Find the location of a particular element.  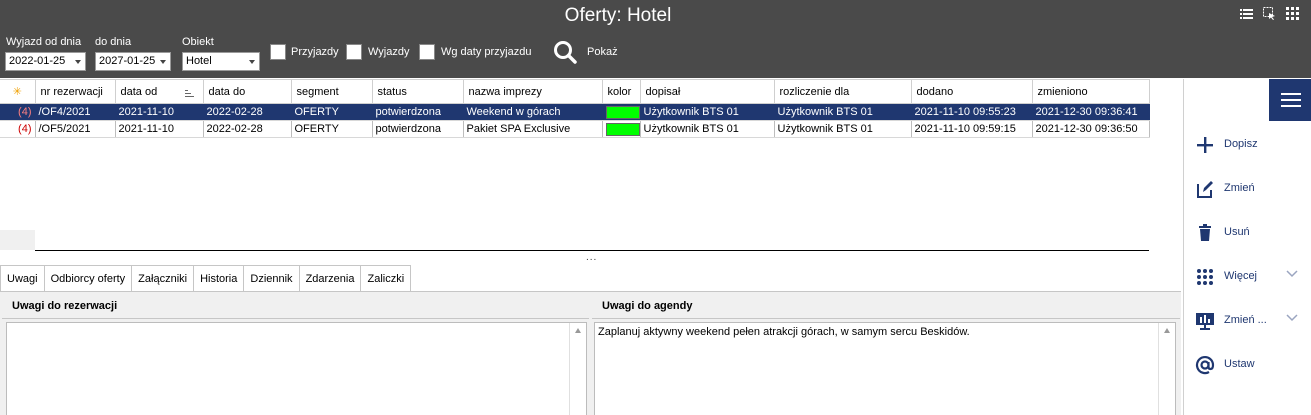

star-header: ✳ is located at coordinates (18, 91).